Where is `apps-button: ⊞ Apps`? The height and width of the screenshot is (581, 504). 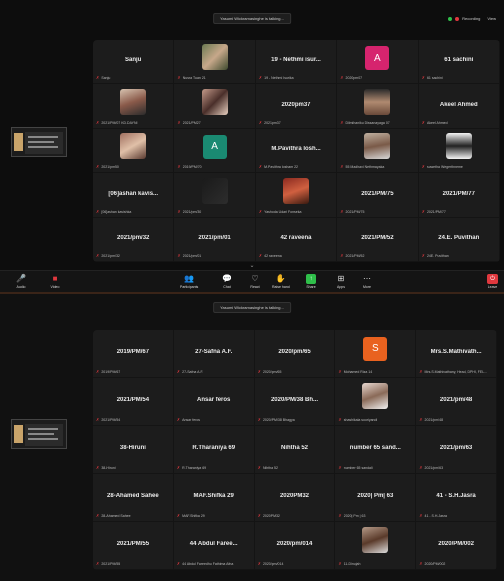 apps-button: ⊞ Apps is located at coordinates (341, 282).